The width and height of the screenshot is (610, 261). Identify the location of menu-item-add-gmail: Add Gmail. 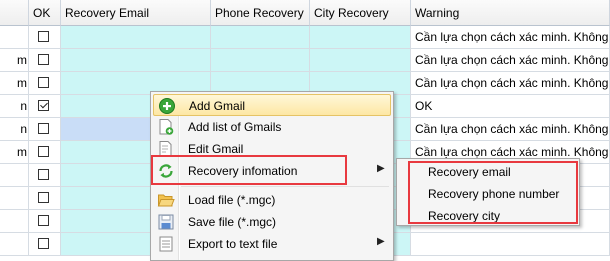
(272, 105).